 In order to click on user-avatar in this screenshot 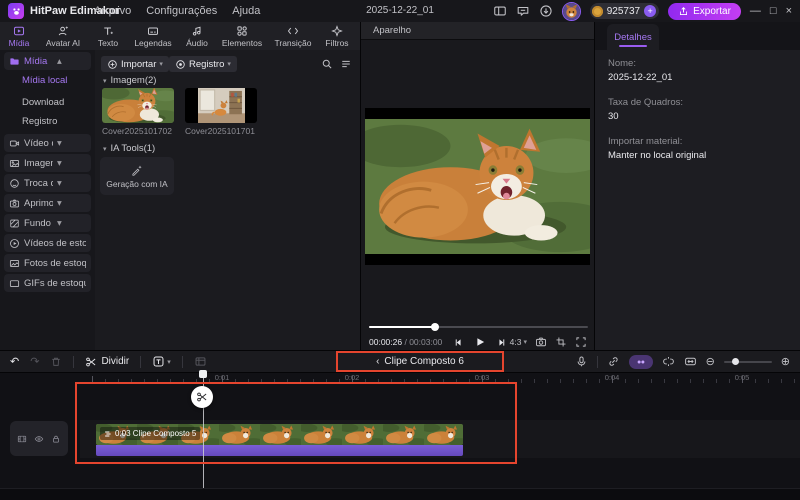, I will do `click(571, 11)`.